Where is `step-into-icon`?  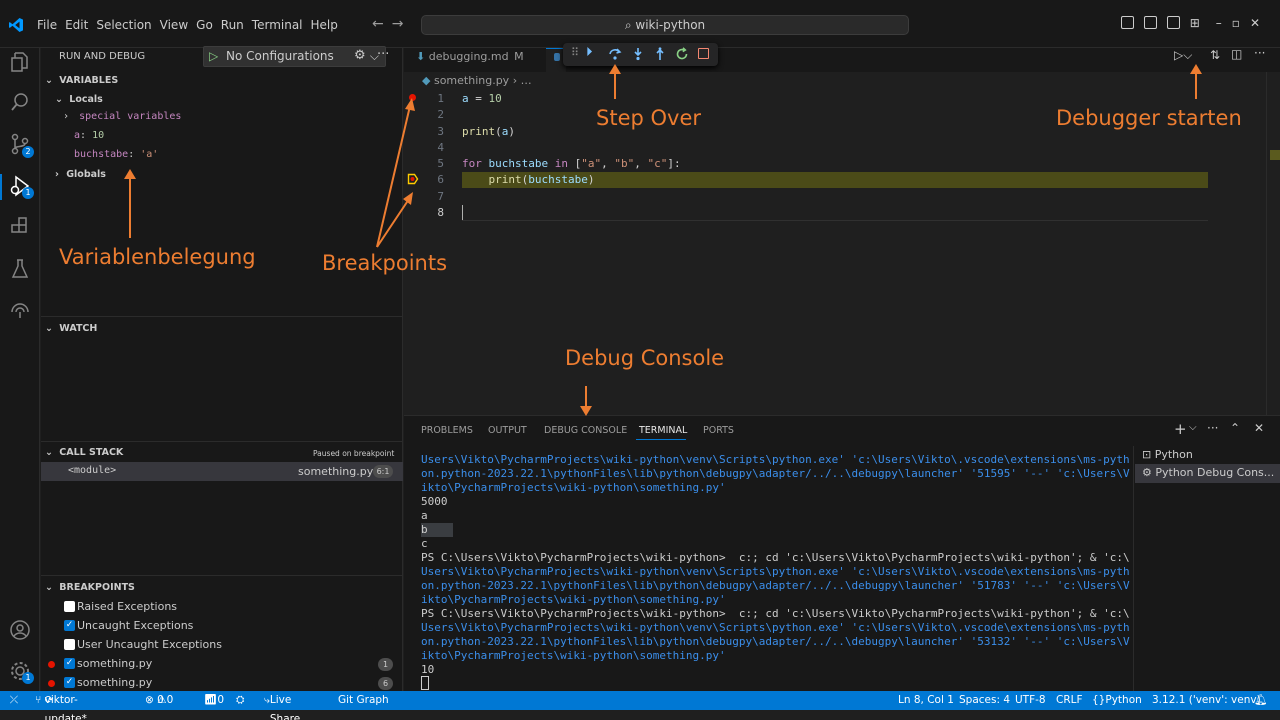 step-into-icon is located at coordinates (638, 54).